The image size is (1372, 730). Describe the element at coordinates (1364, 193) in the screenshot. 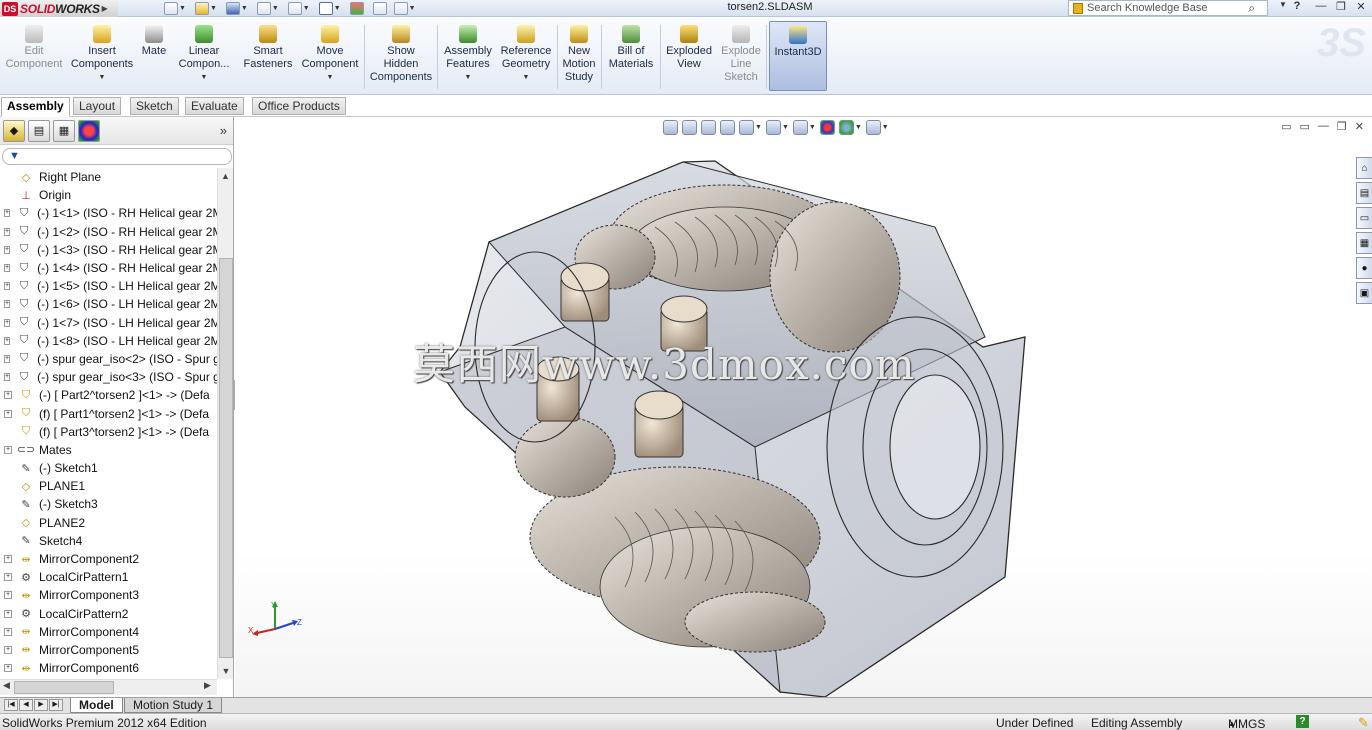

I see `design-library-icon: ▤` at that location.